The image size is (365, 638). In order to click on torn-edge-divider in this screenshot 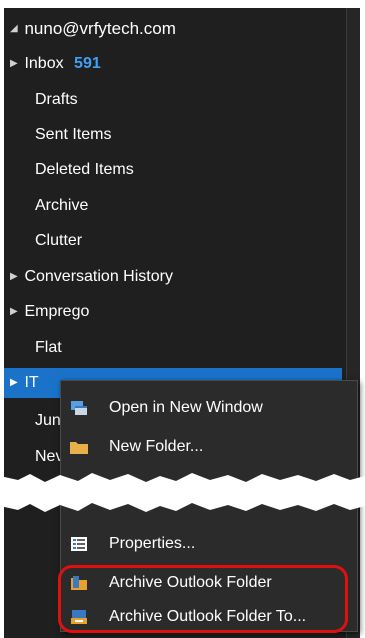, I will do `click(182, 492)`.